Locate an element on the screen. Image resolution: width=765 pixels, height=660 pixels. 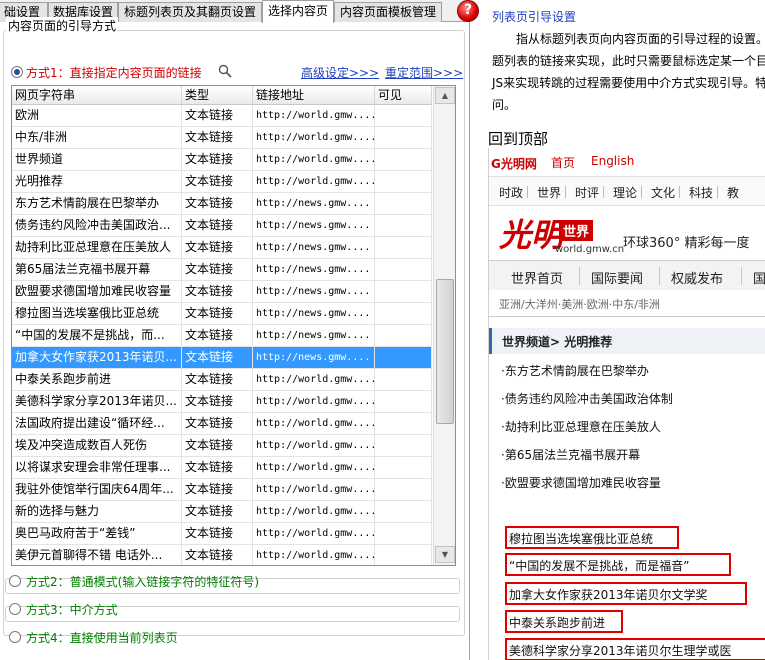
secnav-item: 国际要闻 is located at coordinates (617, 277).